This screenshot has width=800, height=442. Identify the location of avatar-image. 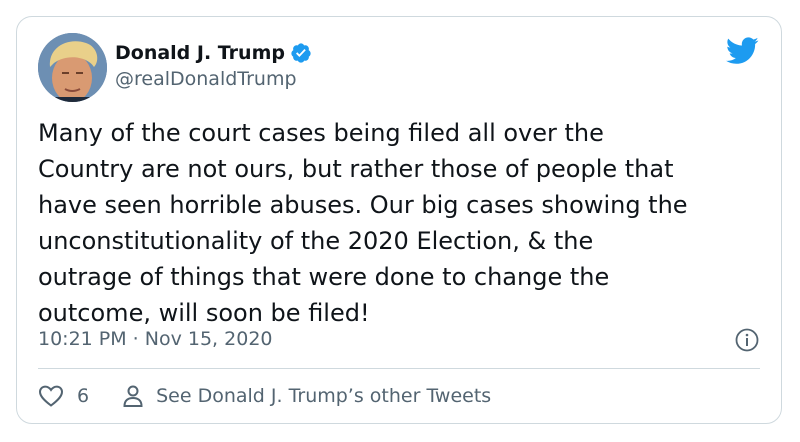
(72, 67).